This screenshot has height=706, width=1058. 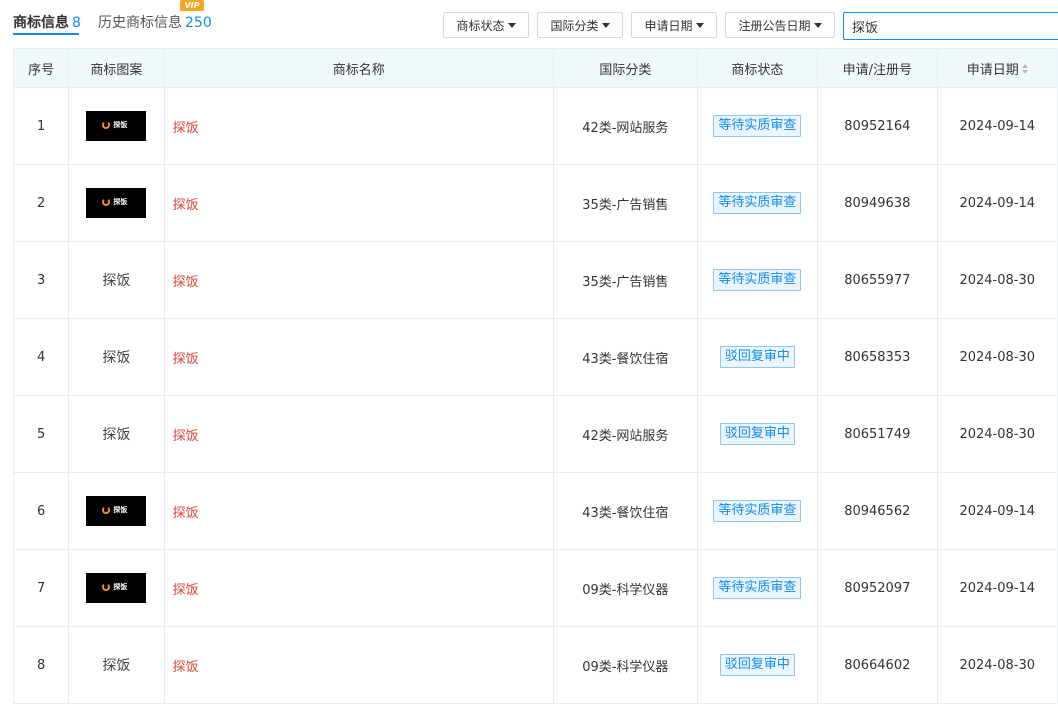 I want to click on vip-badge: VIP, so click(x=192, y=5).